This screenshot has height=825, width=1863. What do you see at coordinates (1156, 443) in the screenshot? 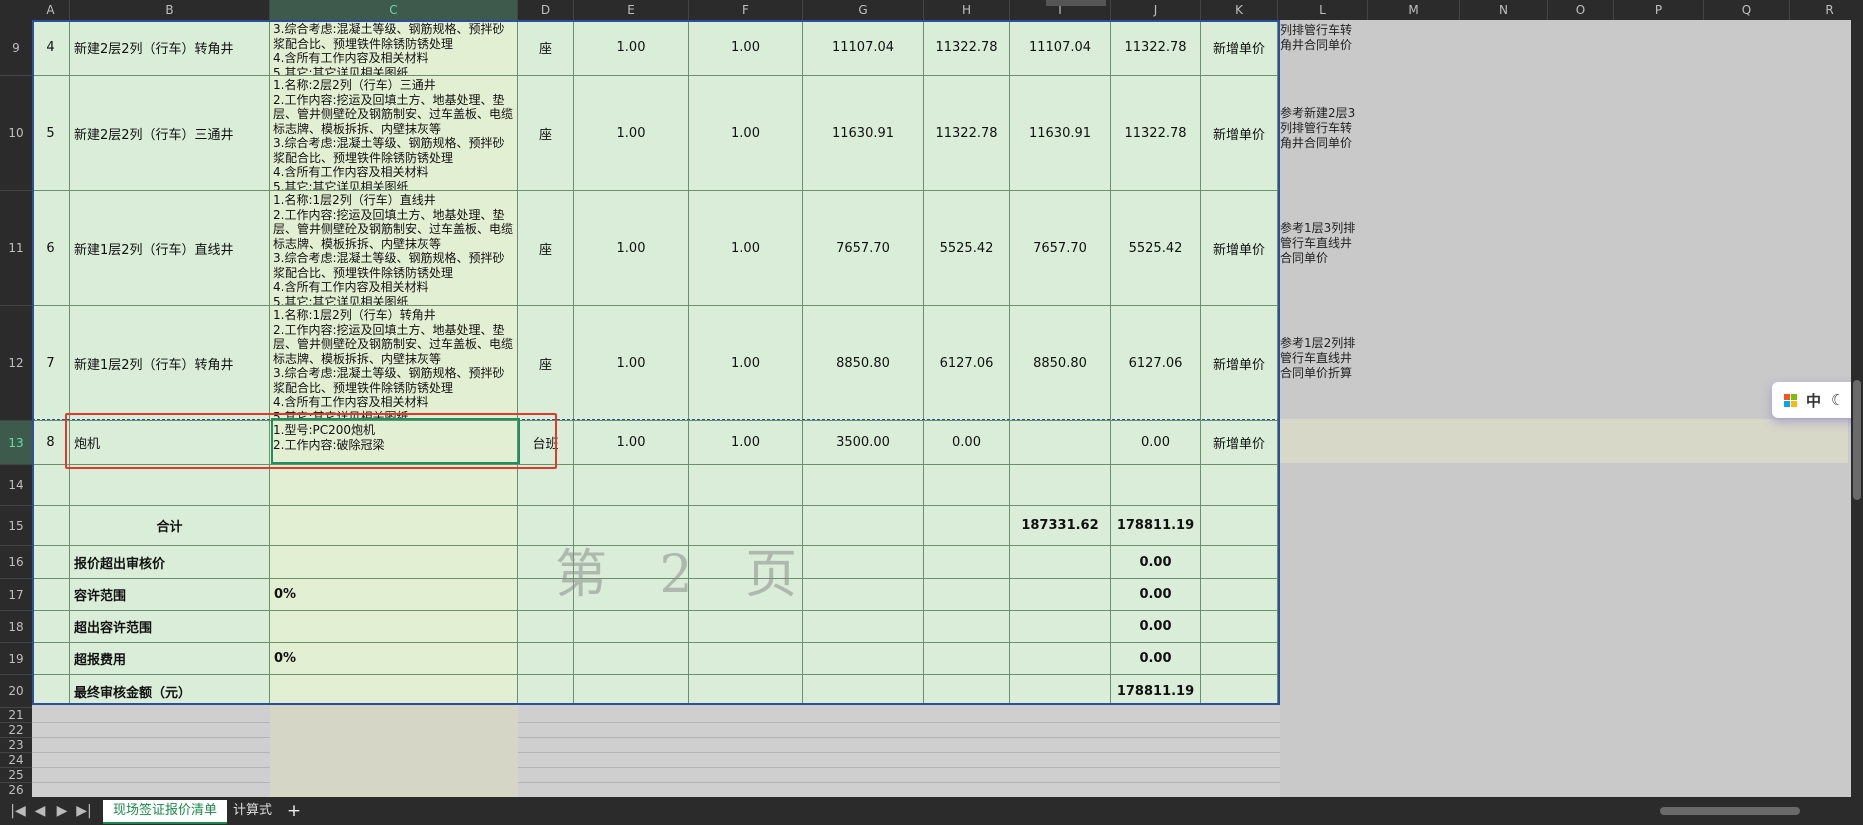
I see `amount-audited-cell: 0.00` at bounding box center [1156, 443].